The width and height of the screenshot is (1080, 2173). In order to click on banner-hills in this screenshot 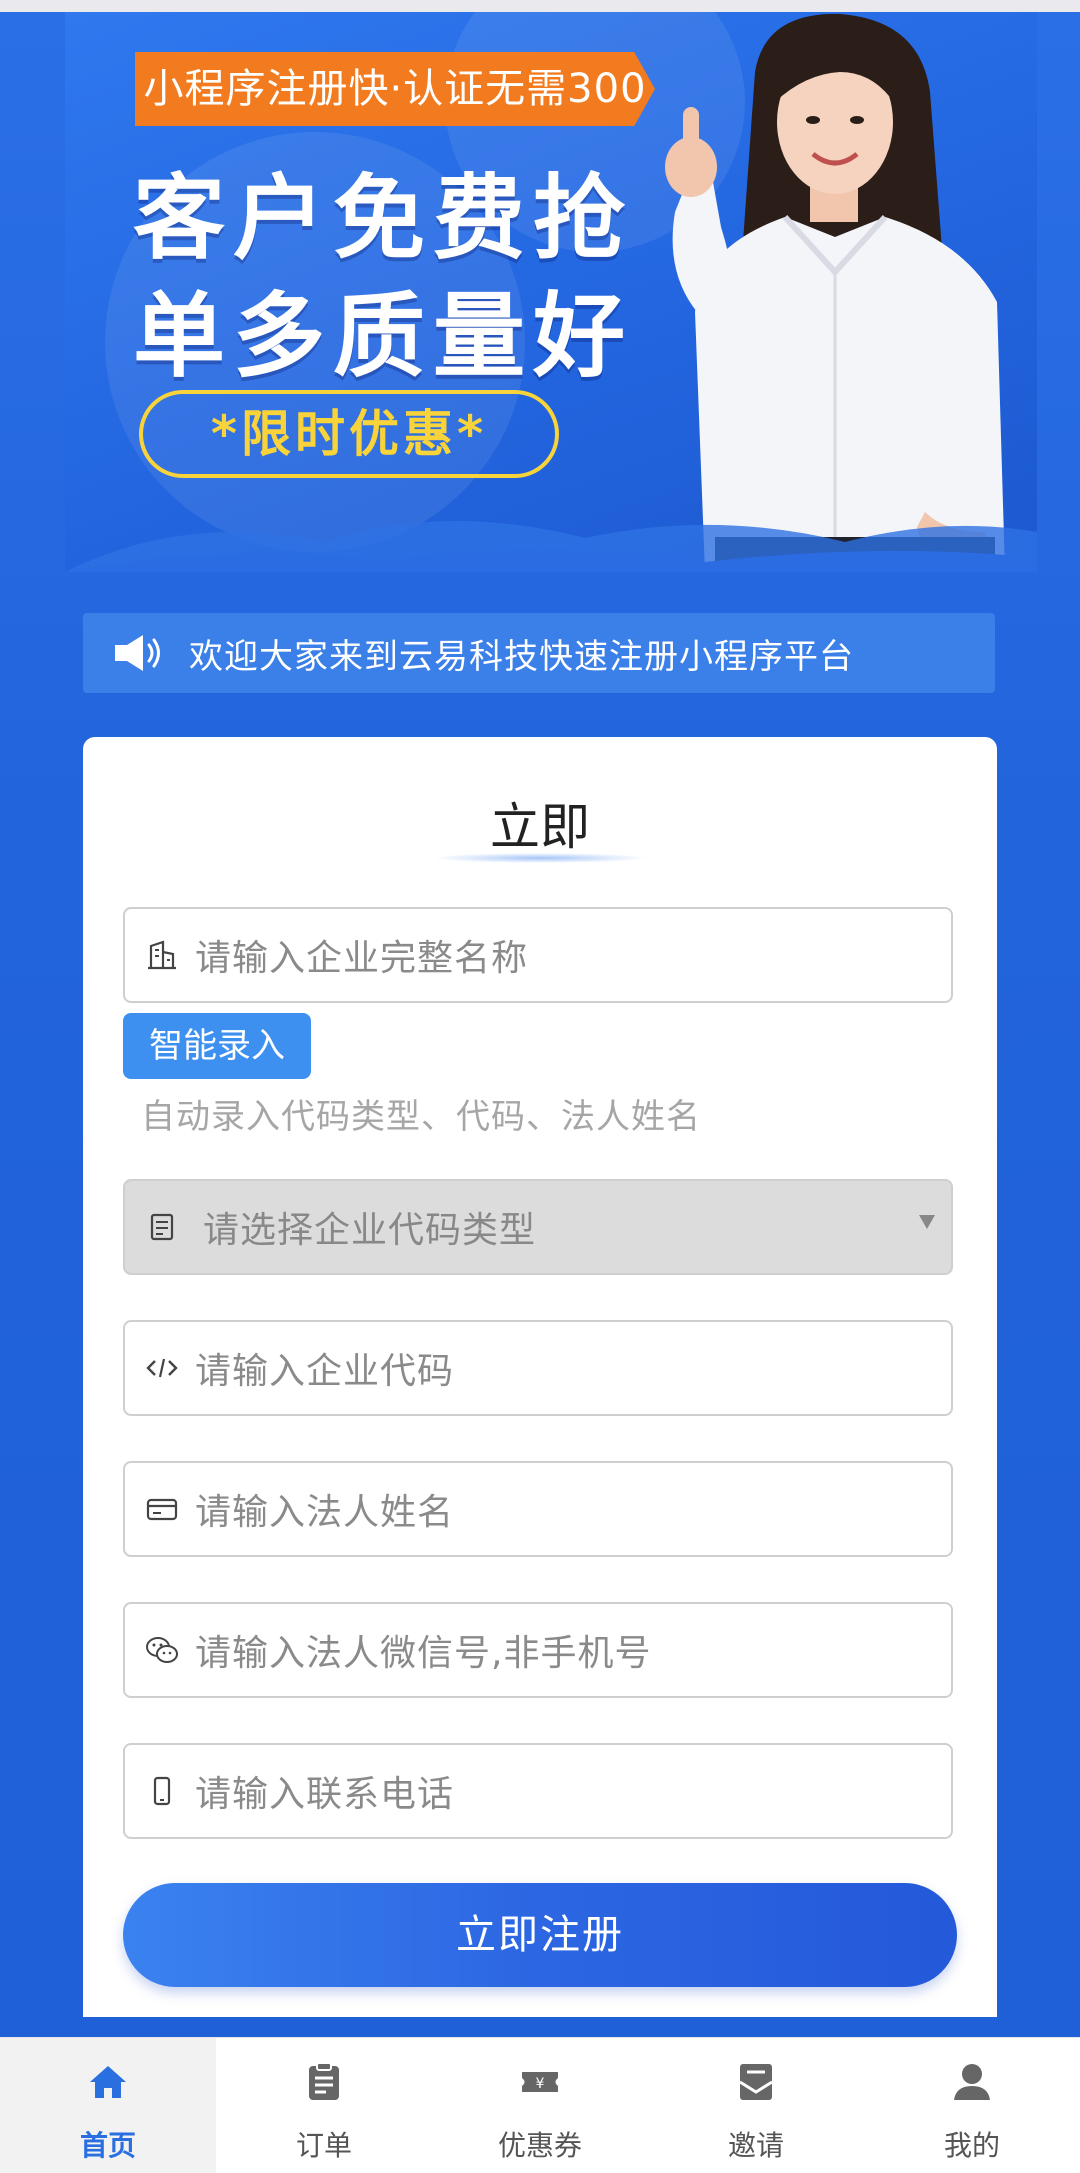, I will do `click(551, 546)`.